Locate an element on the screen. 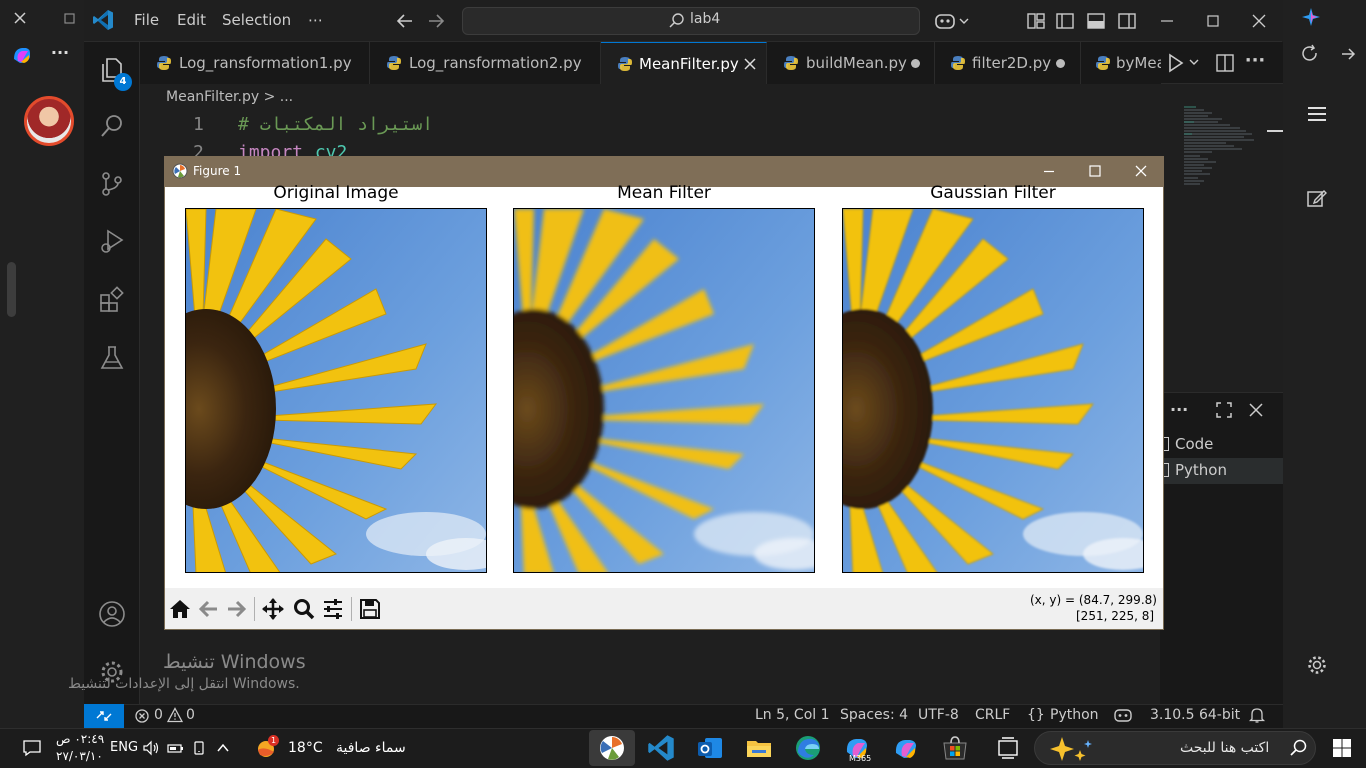 The height and width of the screenshot is (768, 1366). tab-meanfilter: MeanFilter.py is located at coordinates (684, 63).